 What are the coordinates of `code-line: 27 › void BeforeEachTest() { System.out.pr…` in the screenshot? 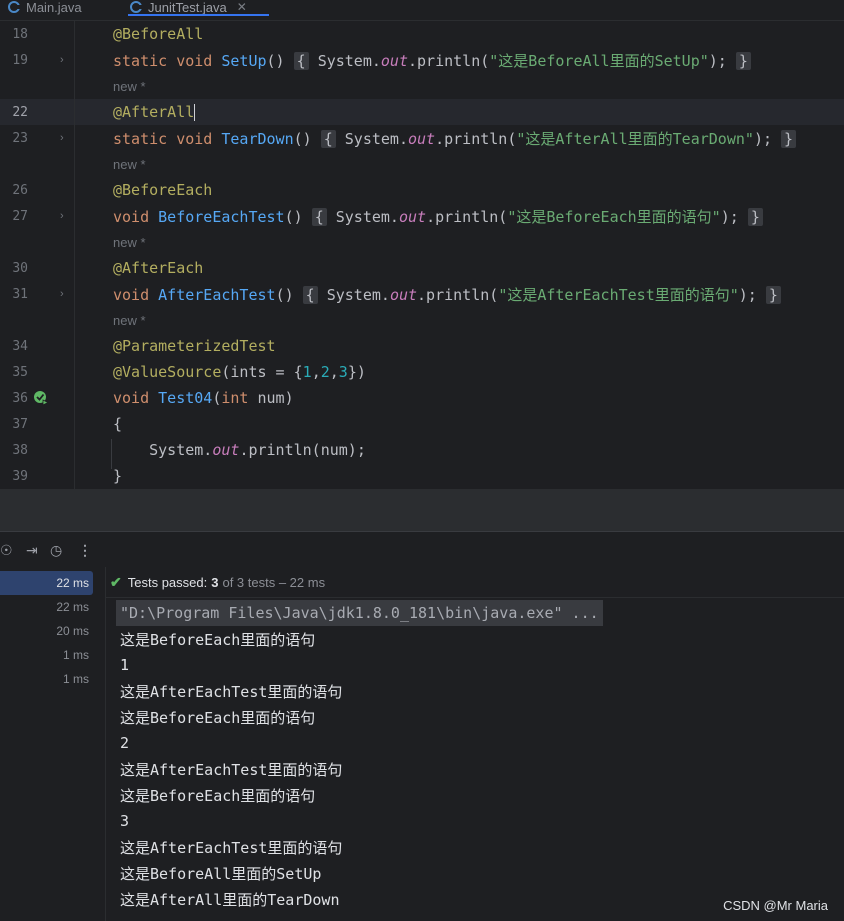 It's located at (422, 216).